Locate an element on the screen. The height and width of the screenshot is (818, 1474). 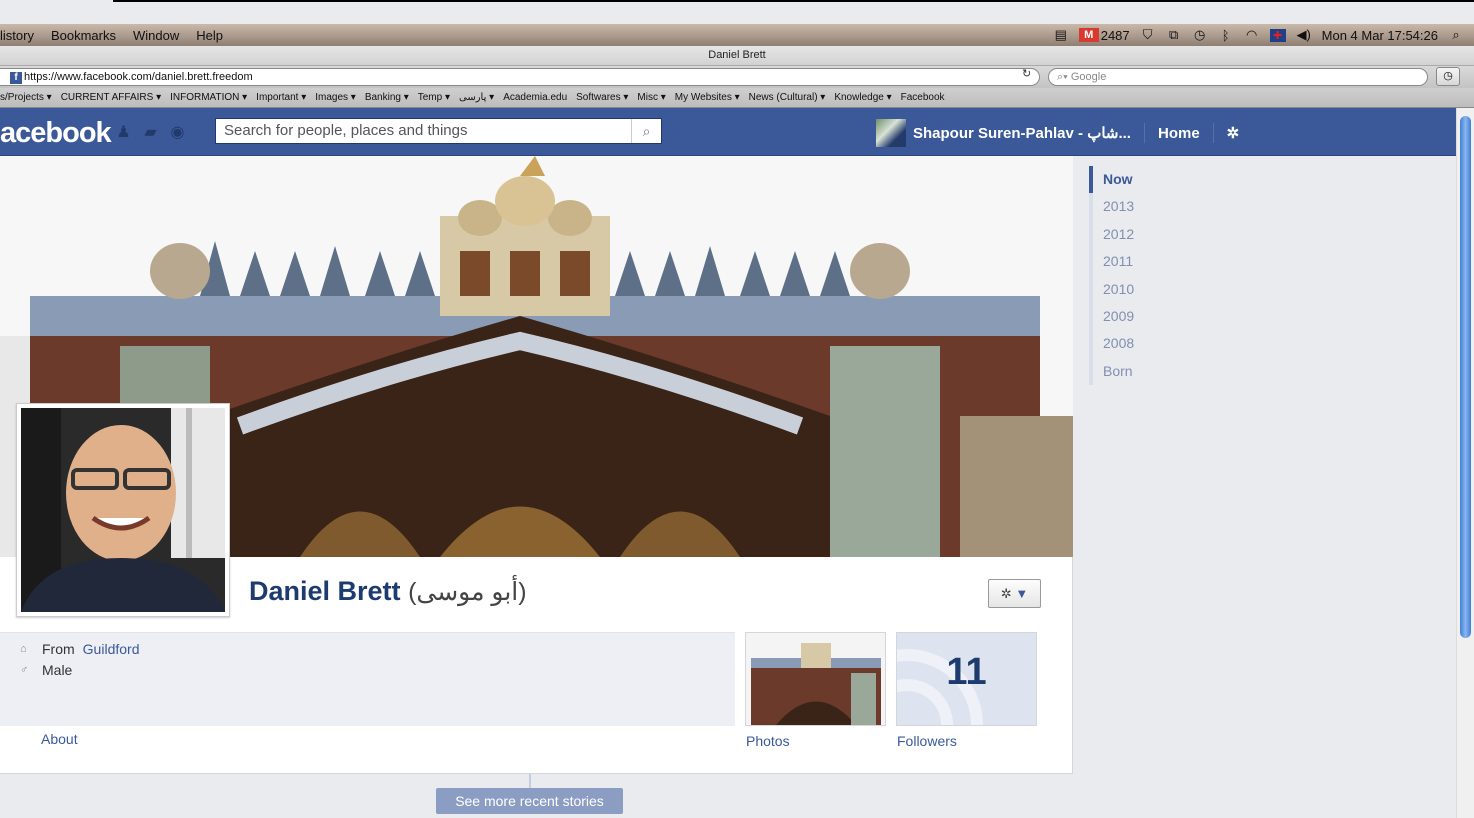
gmail-icon: M is located at coordinates (1088, 35).